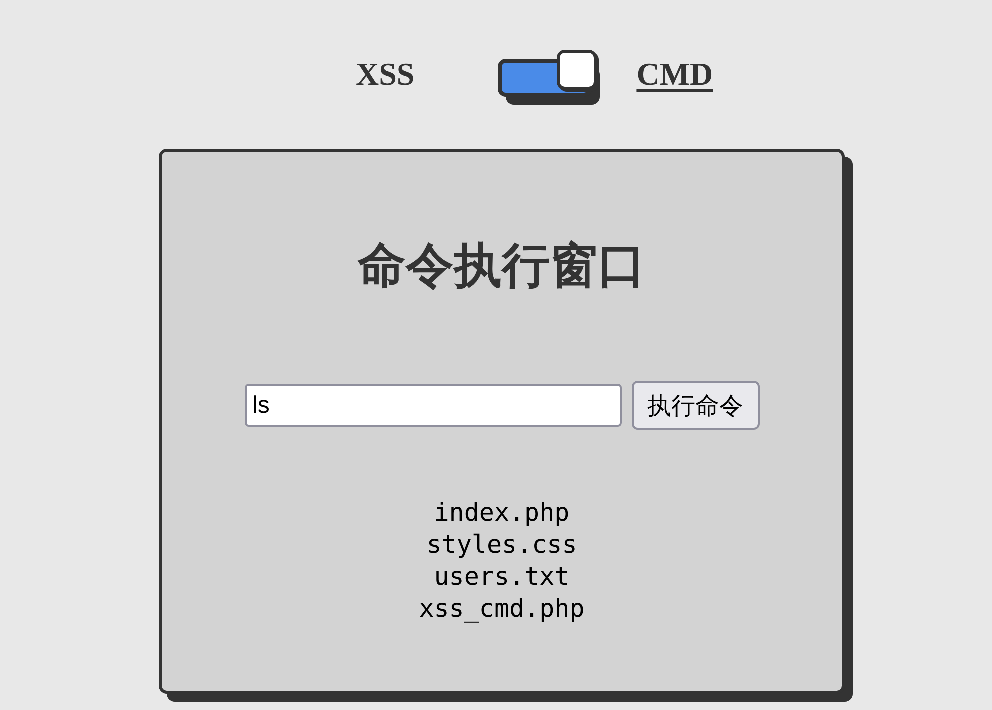 The height and width of the screenshot is (710, 992). Describe the element at coordinates (385, 74) in the screenshot. I see `mode-label: XSS` at that location.